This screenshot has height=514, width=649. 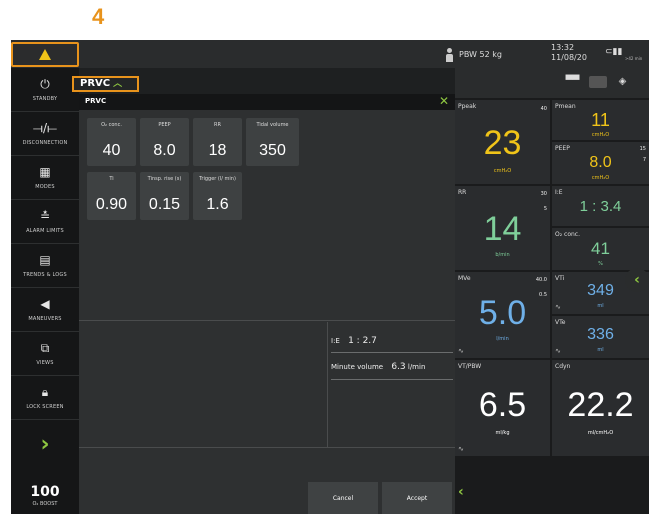 I want to click on ie-value: 1 : 2.7, so click(x=362, y=341).